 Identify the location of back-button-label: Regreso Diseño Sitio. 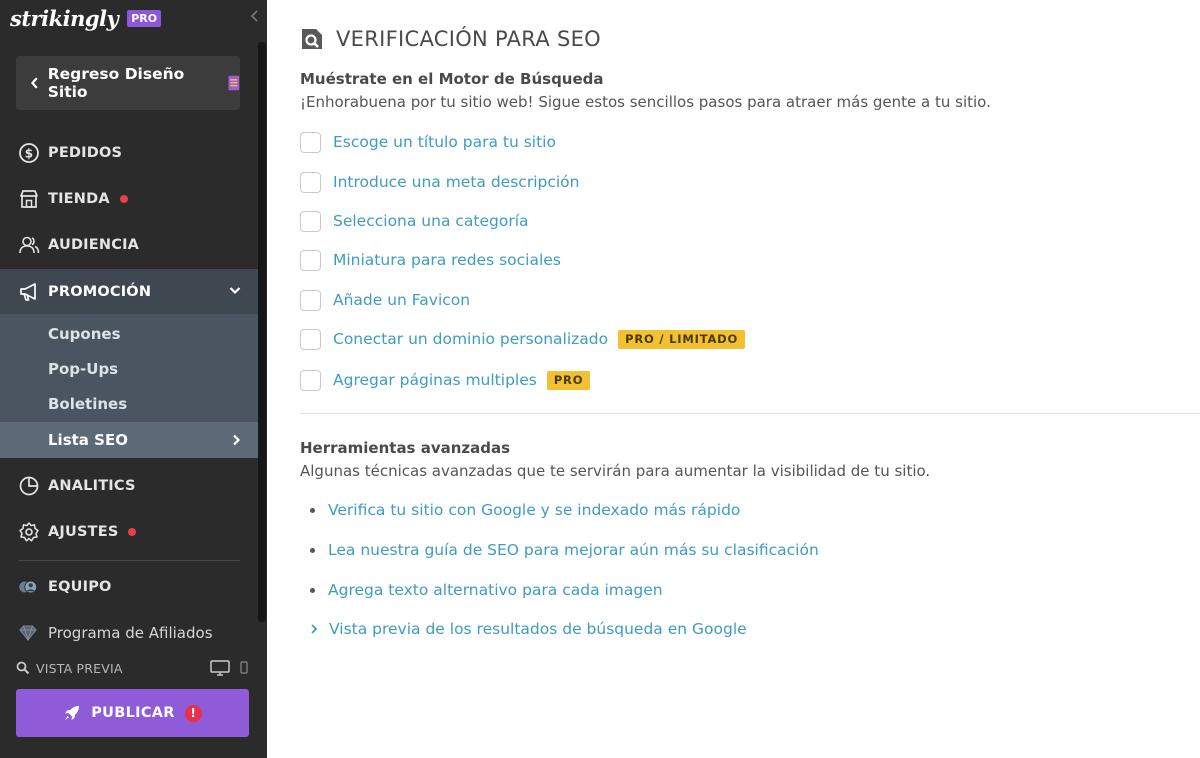
(116, 83).